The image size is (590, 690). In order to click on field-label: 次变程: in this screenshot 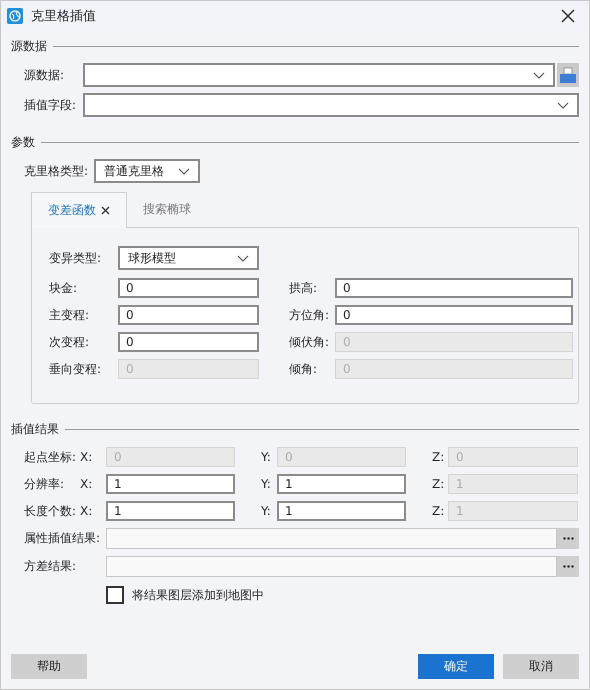, I will do `click(69, 342)`.